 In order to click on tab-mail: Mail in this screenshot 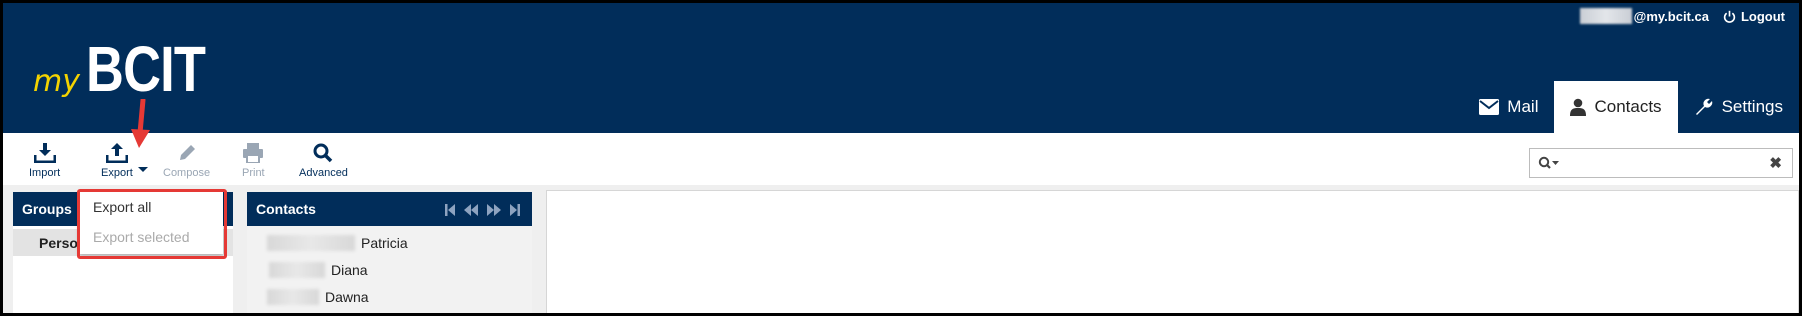, I will do `click(1508, 107)`.